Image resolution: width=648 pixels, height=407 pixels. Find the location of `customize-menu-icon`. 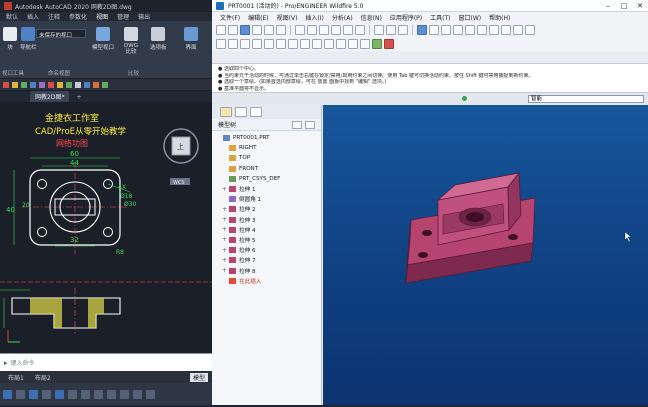

customize-menu-icon is located at coordinates (150, 394).